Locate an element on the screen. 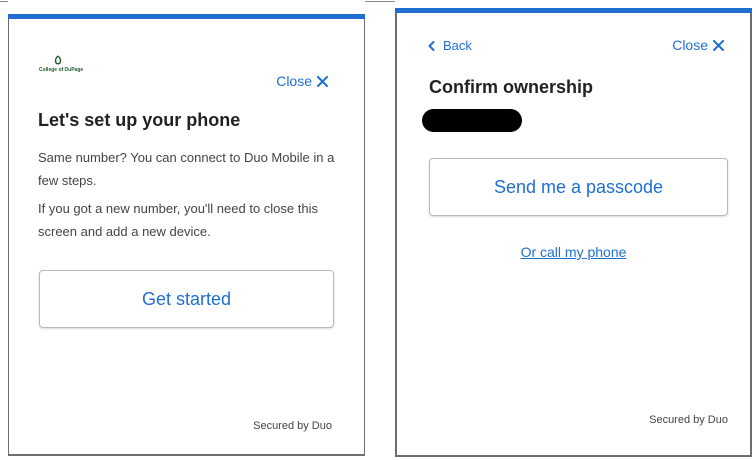  page-title: Confirm ownership is located at coordinates (511, 87).